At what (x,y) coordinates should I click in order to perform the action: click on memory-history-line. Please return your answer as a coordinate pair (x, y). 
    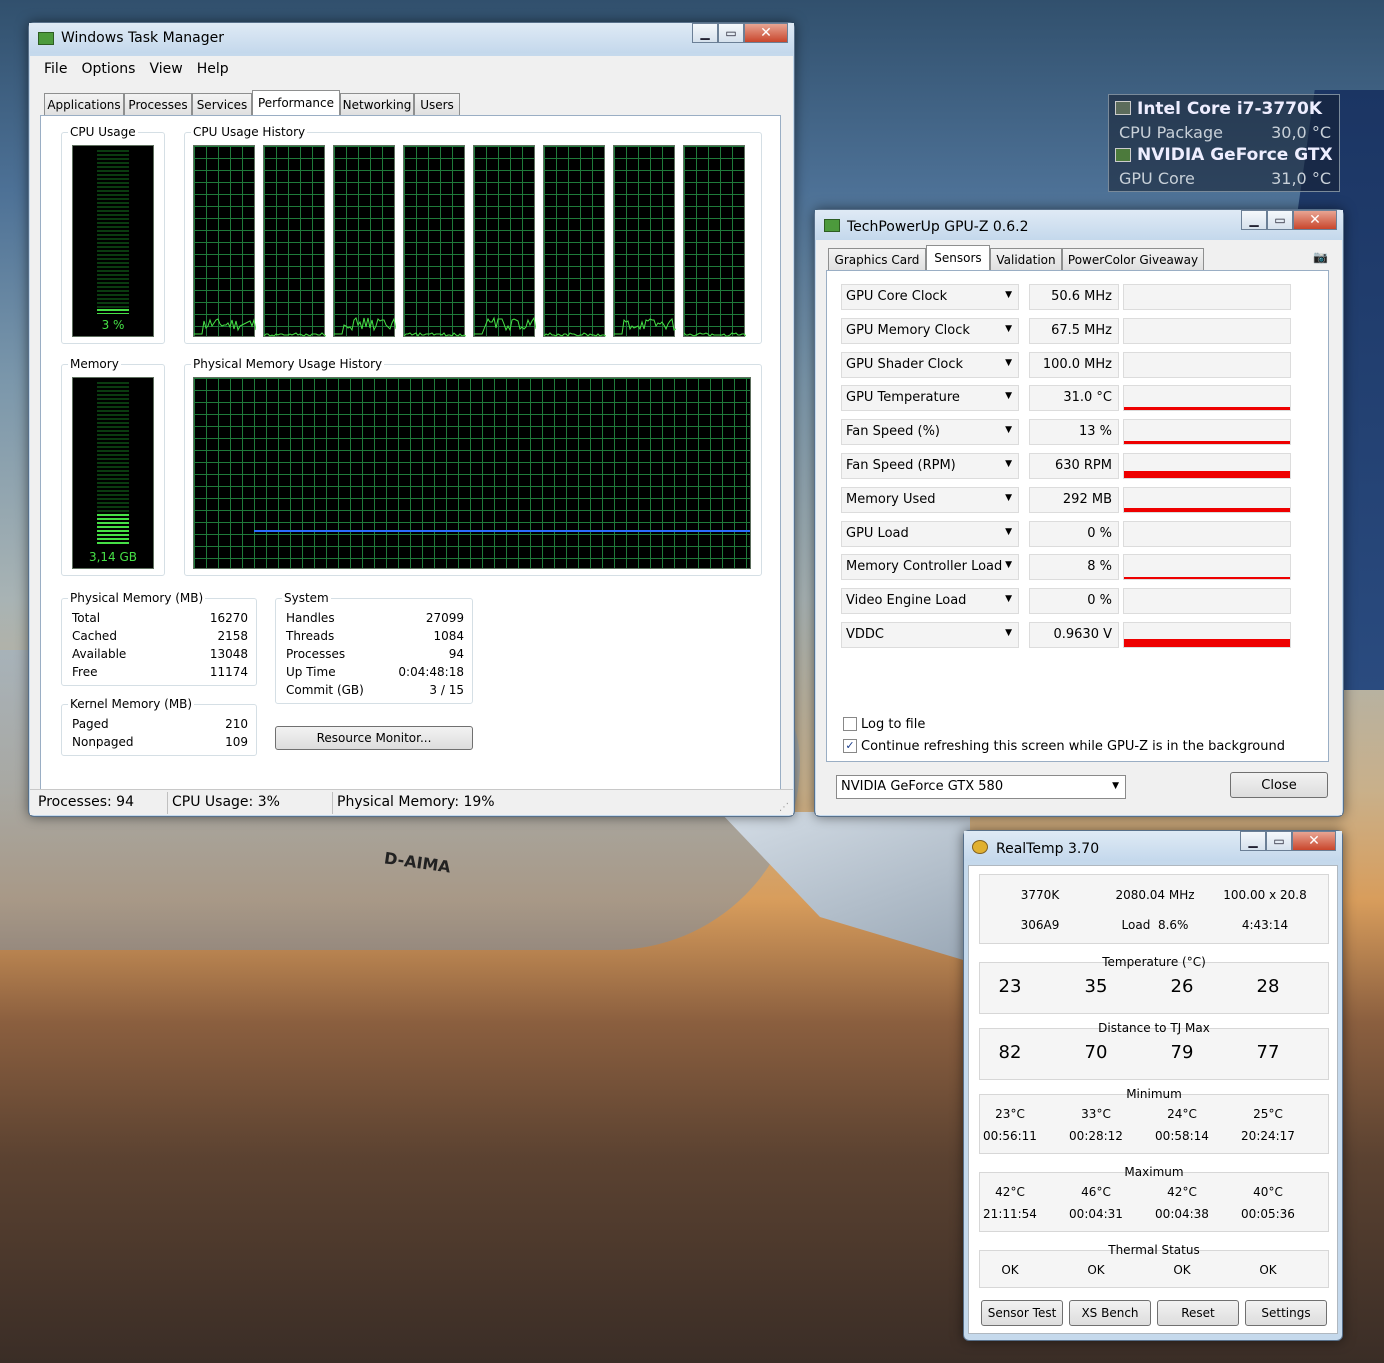
    Looking at the image, I should click on (502, 531).